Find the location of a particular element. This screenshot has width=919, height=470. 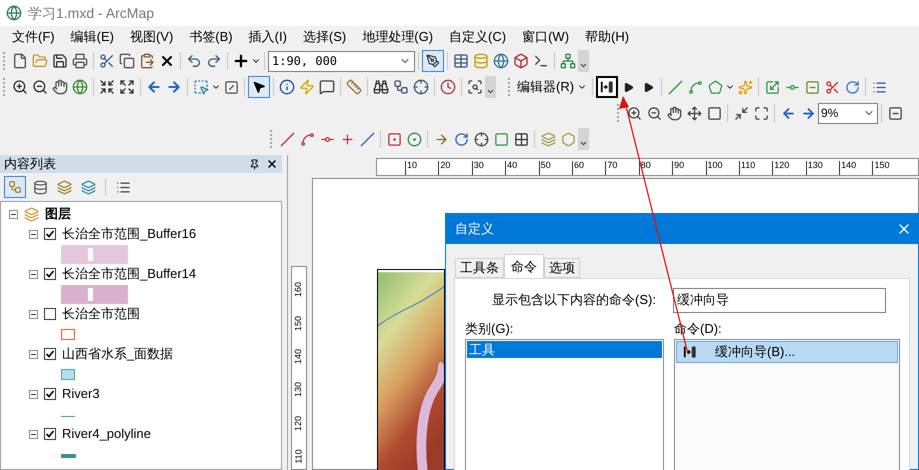

layers-icon is located at coordinates (31, 214).